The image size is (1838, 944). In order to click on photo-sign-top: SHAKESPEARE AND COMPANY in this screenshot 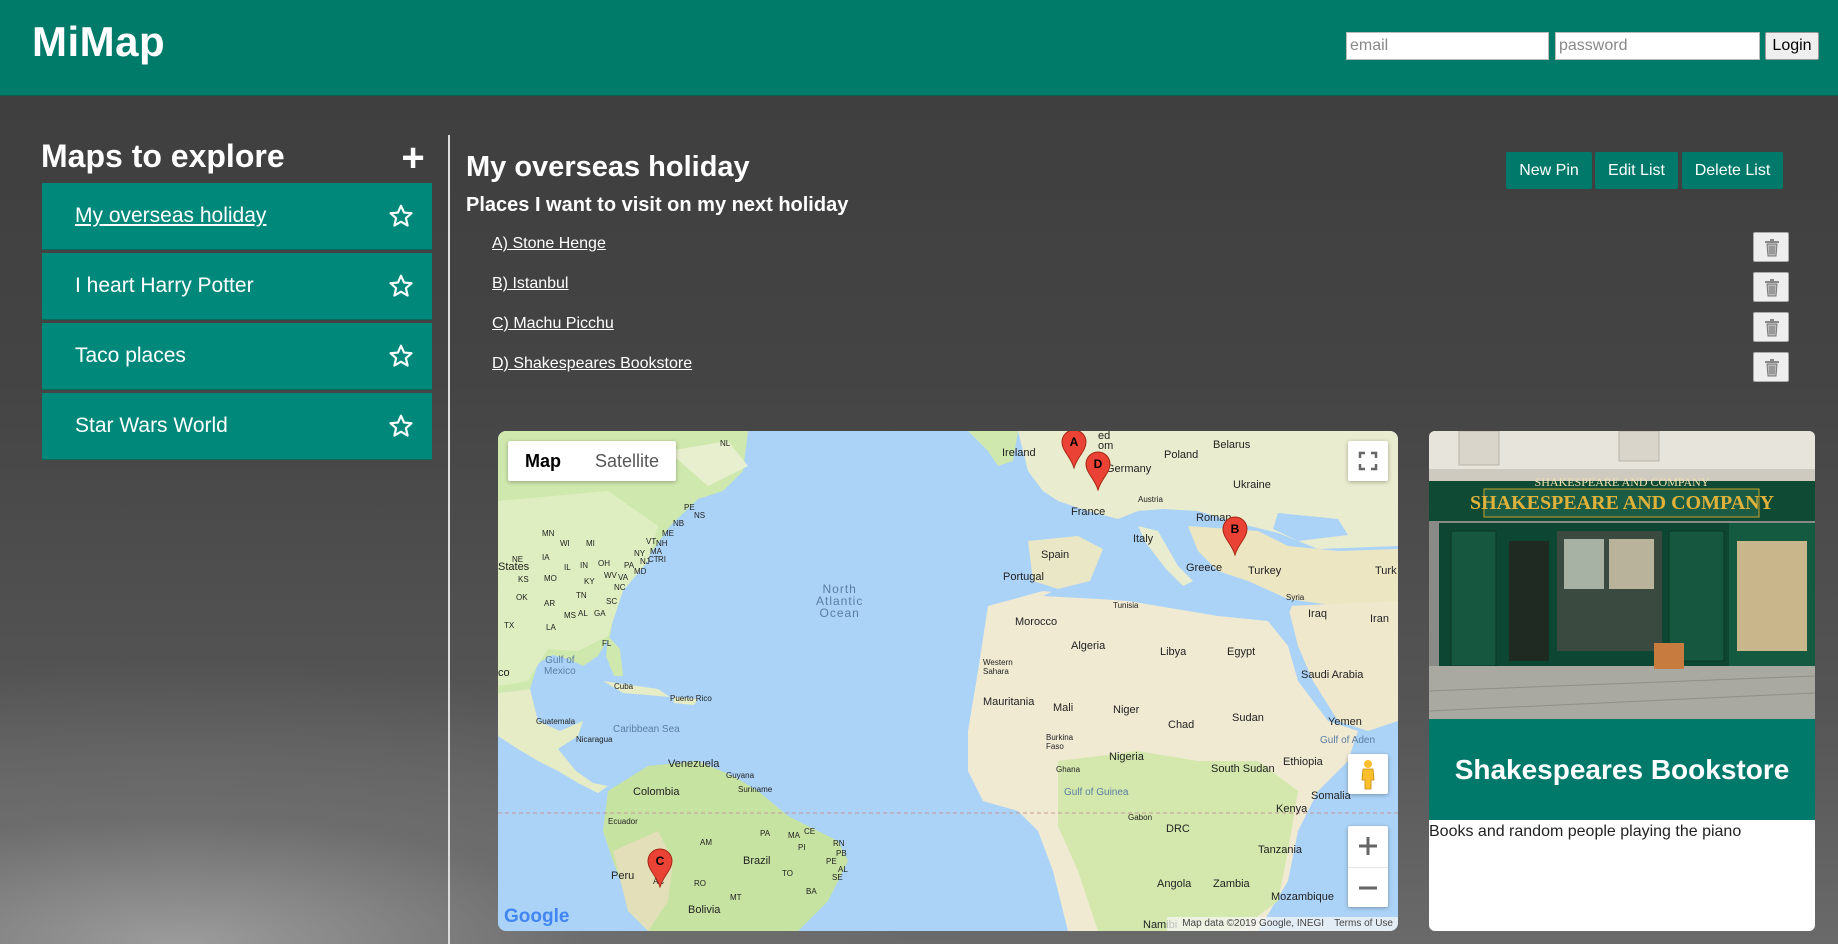, I will do `click(1622, 482)`.